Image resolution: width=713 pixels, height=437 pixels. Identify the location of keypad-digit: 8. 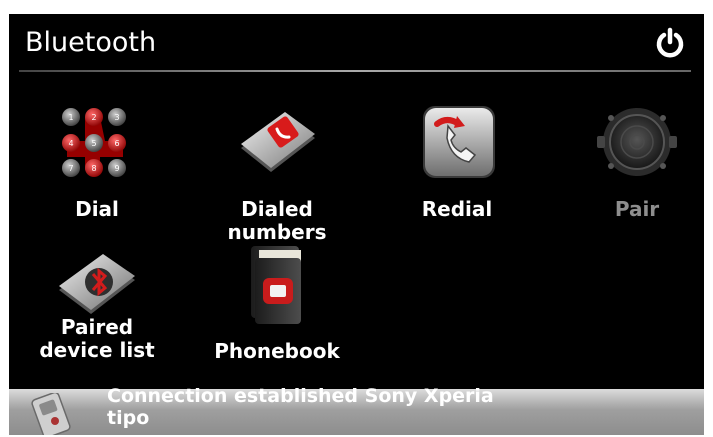
(93, 168).